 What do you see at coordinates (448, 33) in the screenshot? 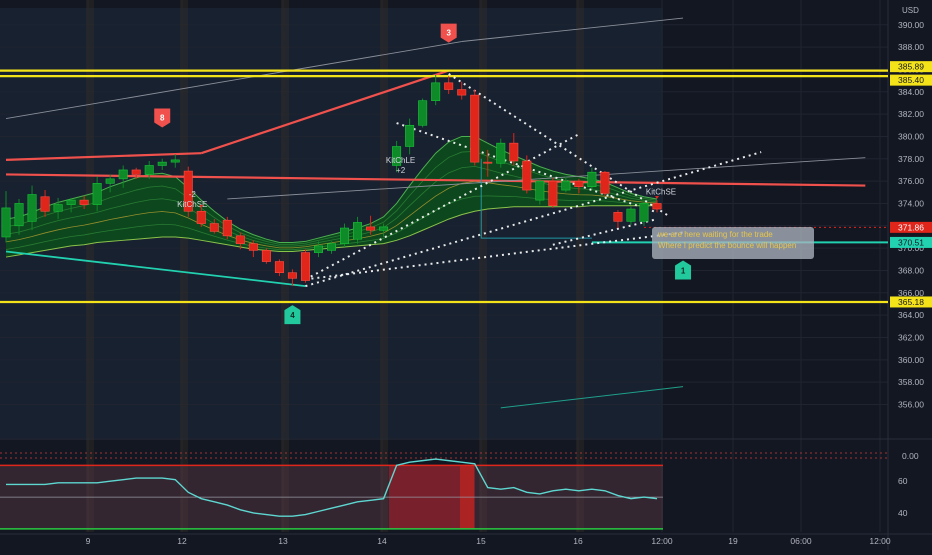
I see `signal-badge-label: 3` at bounding box center [448, 33].